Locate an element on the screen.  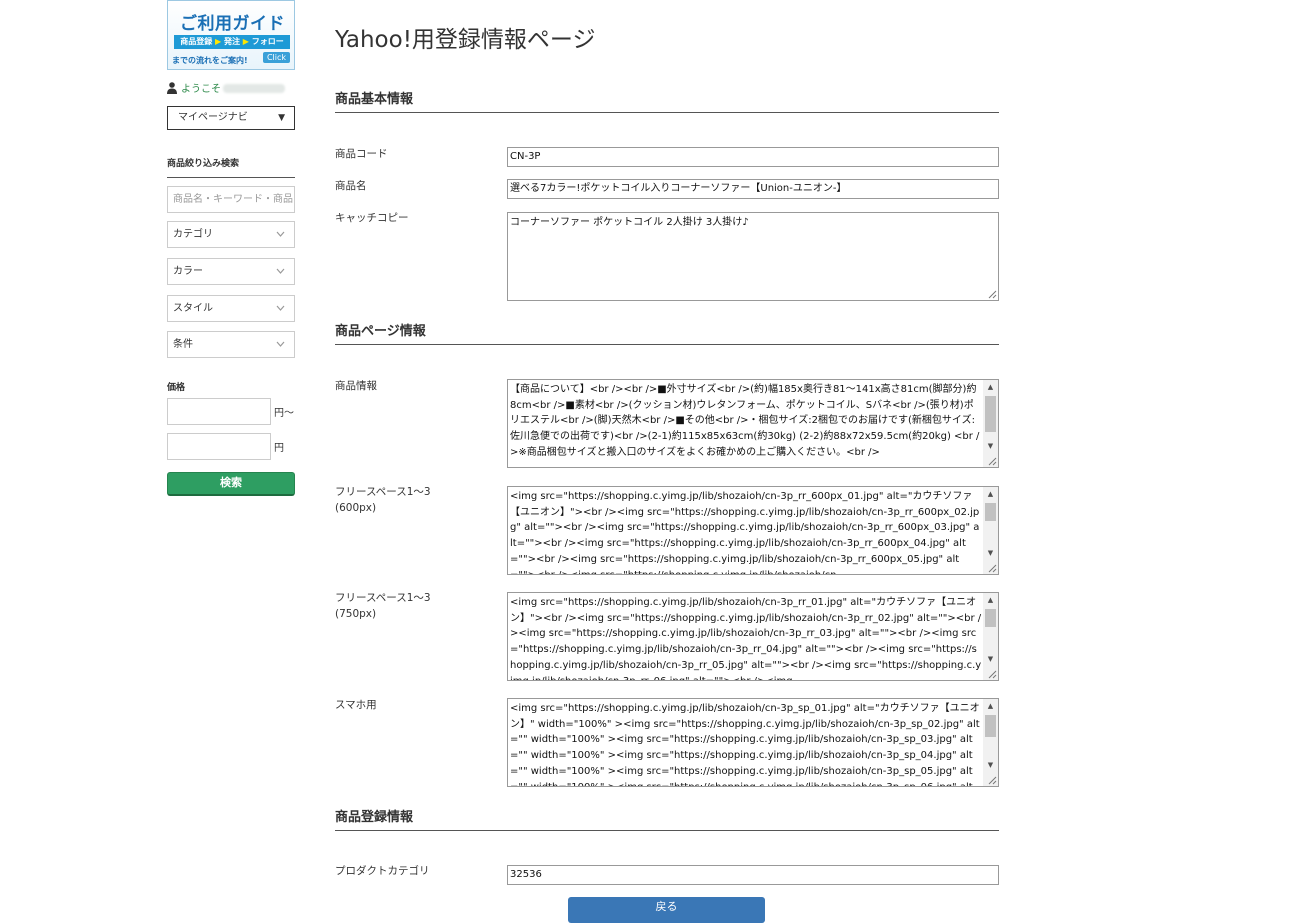
price-min-input is located at coordinates (219, 411).